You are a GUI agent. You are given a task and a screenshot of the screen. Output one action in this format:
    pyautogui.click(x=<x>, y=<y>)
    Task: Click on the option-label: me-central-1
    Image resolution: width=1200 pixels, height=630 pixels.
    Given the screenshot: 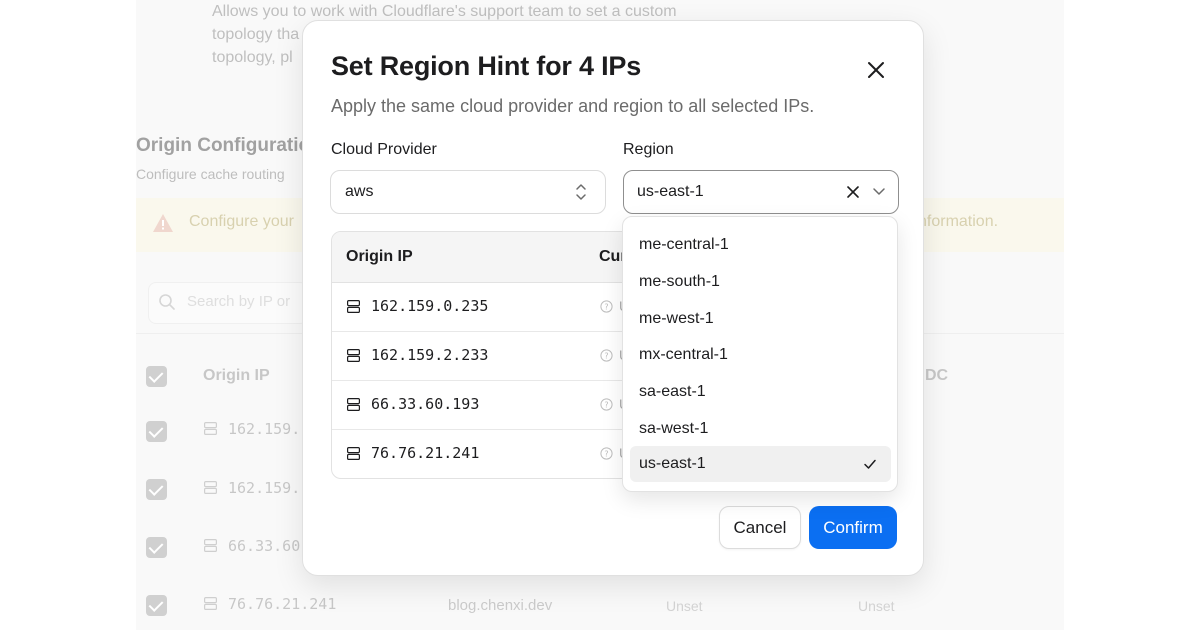 What is the action you would take?
    pyautogui.click(x=684, y=244)
    